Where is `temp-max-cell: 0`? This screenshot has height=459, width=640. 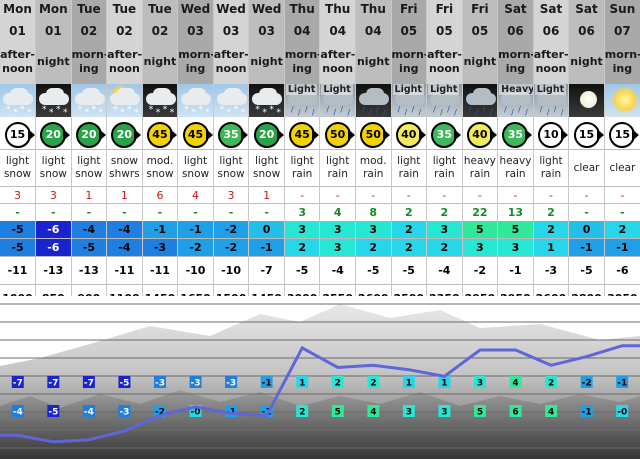 temp-max-cell: 0 is located at coordinates (266, 229).